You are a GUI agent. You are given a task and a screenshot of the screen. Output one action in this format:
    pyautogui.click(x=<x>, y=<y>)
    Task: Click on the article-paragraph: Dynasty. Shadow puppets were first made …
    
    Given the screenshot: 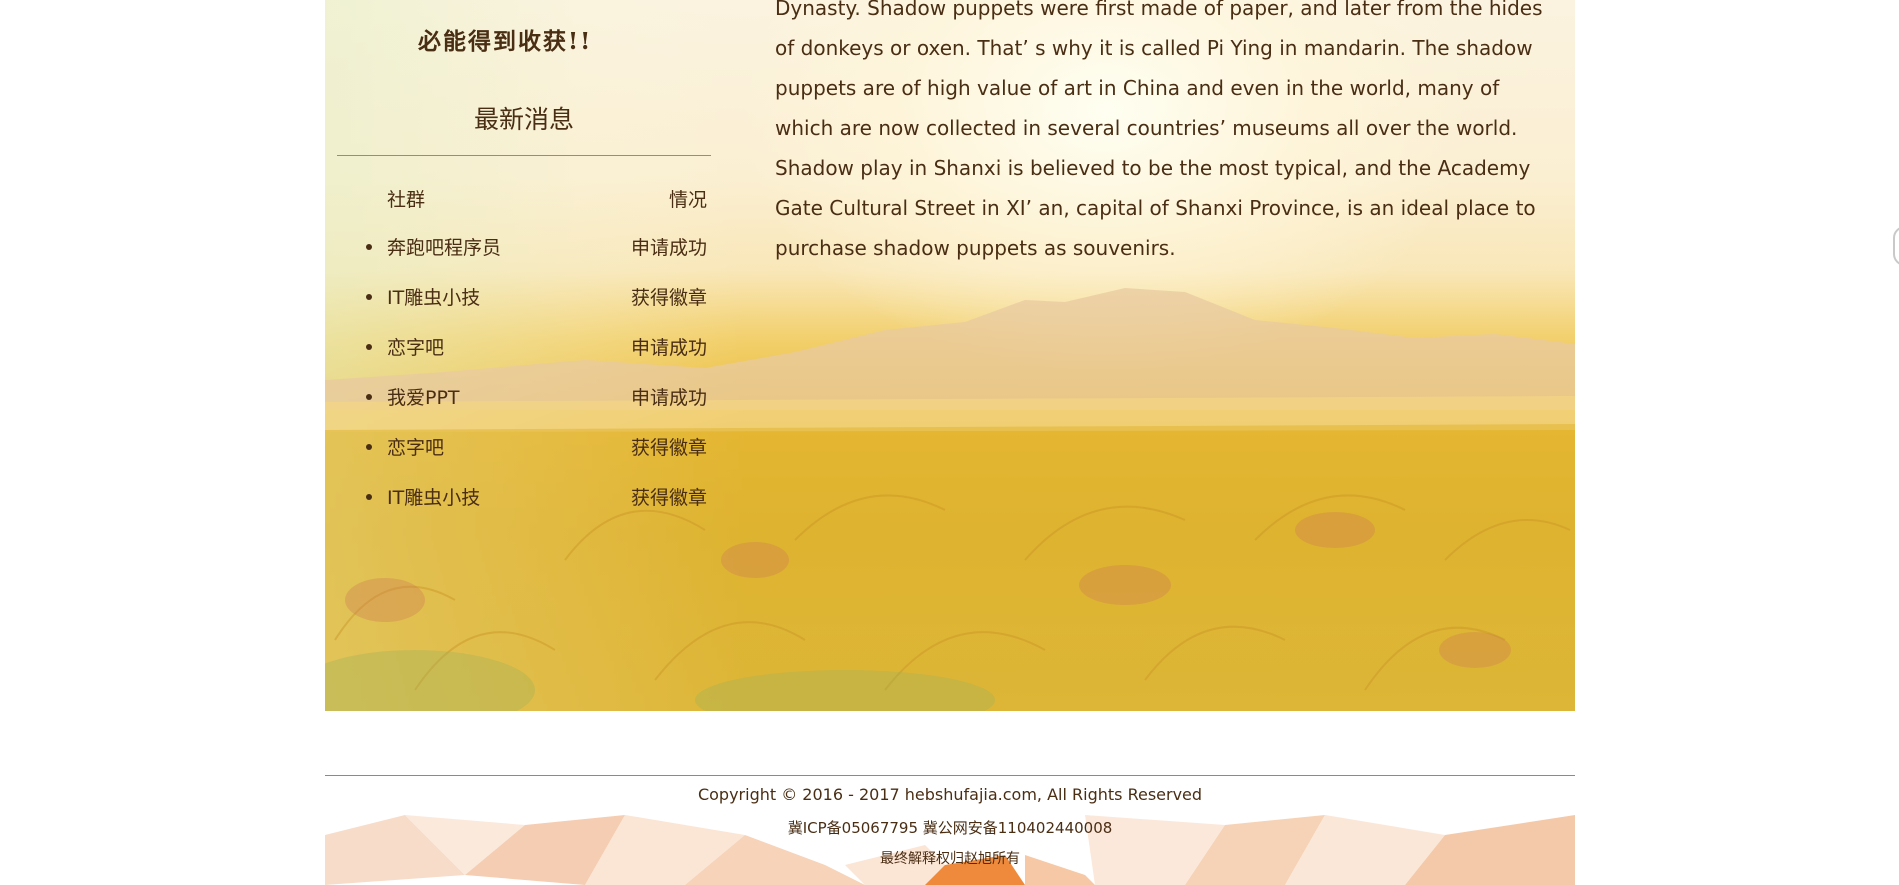 What is the action you would take?
    pyautogui.click(x=1159, y=130)
    